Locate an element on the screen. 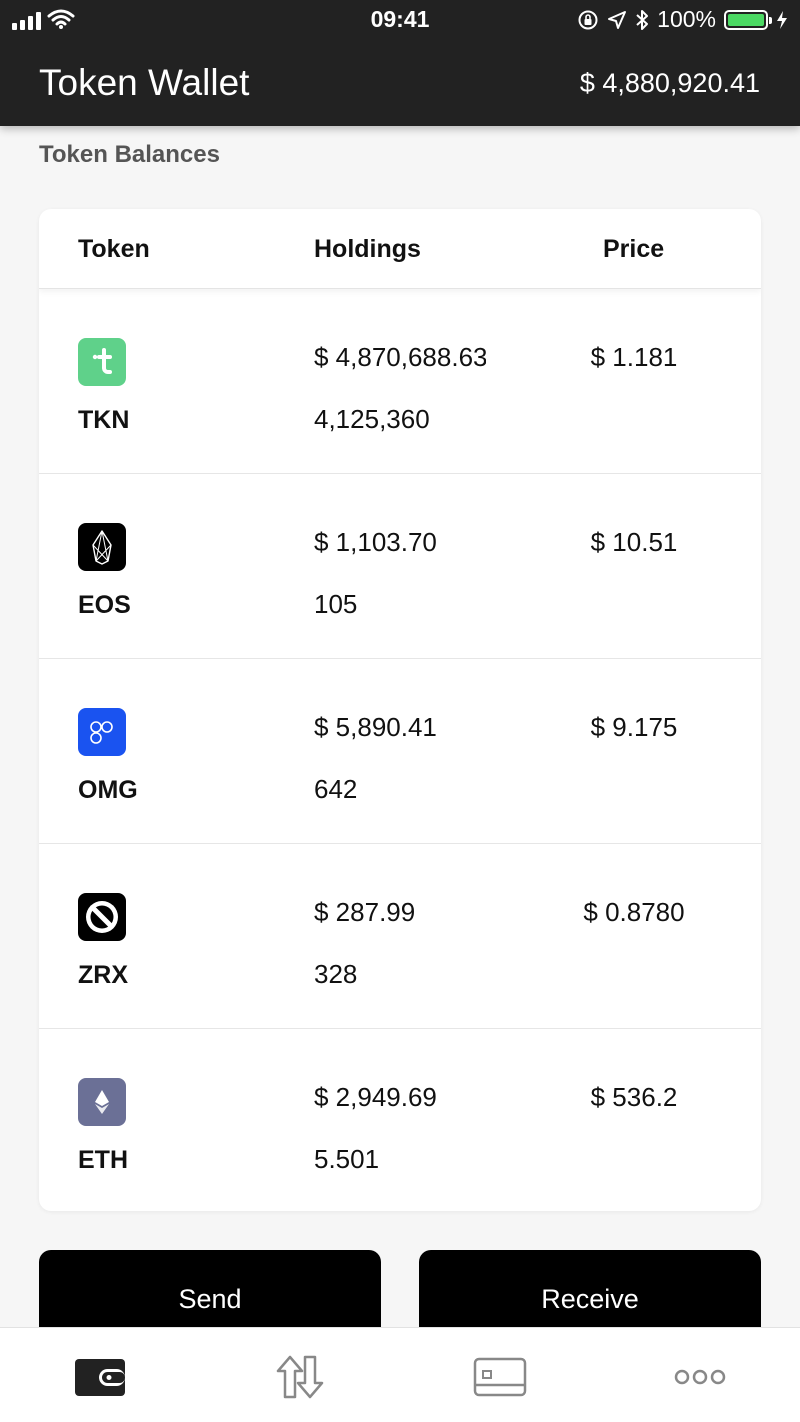 The width and height of the screenshot is (800, 1422). transfer-icon is located at coordinates (300, 1377).